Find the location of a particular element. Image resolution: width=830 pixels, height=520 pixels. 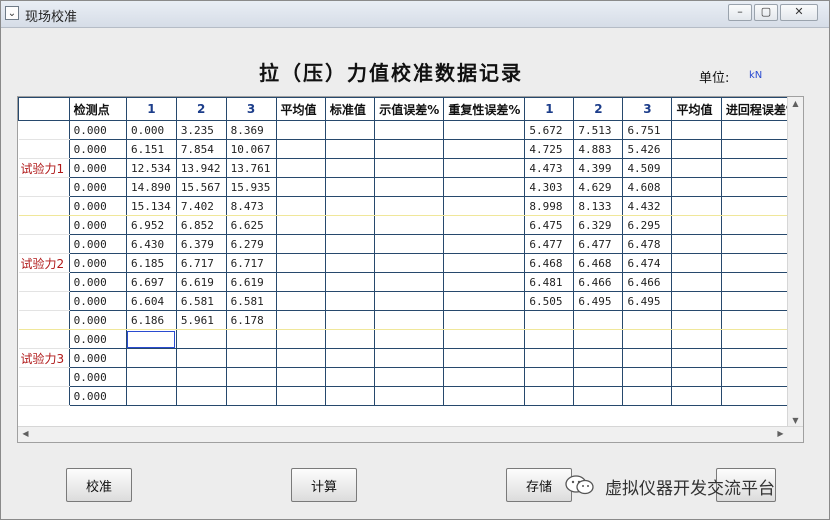

table-cell: 6.185 is located at coordinates (151, 263).